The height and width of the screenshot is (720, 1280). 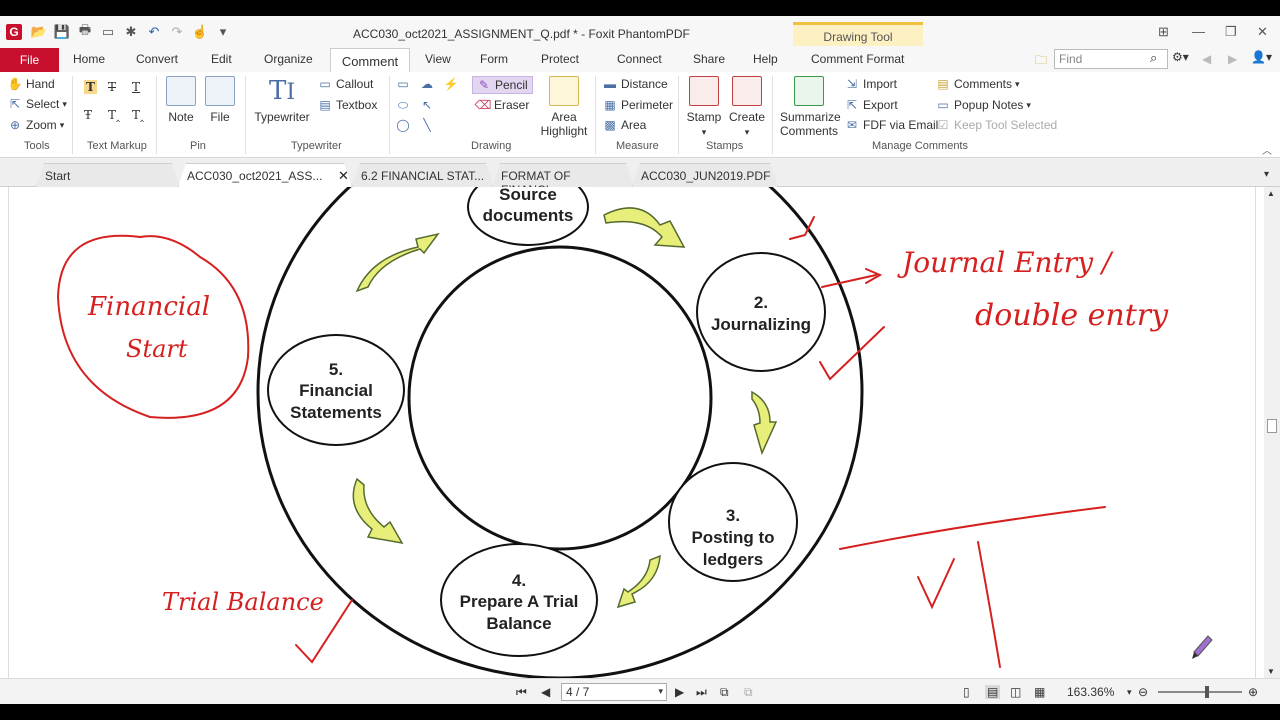 What do you see at coordinates (521, 692) in the screenshot?
I see `first-page-icon: ⏮` at bounding box center [521, 692].